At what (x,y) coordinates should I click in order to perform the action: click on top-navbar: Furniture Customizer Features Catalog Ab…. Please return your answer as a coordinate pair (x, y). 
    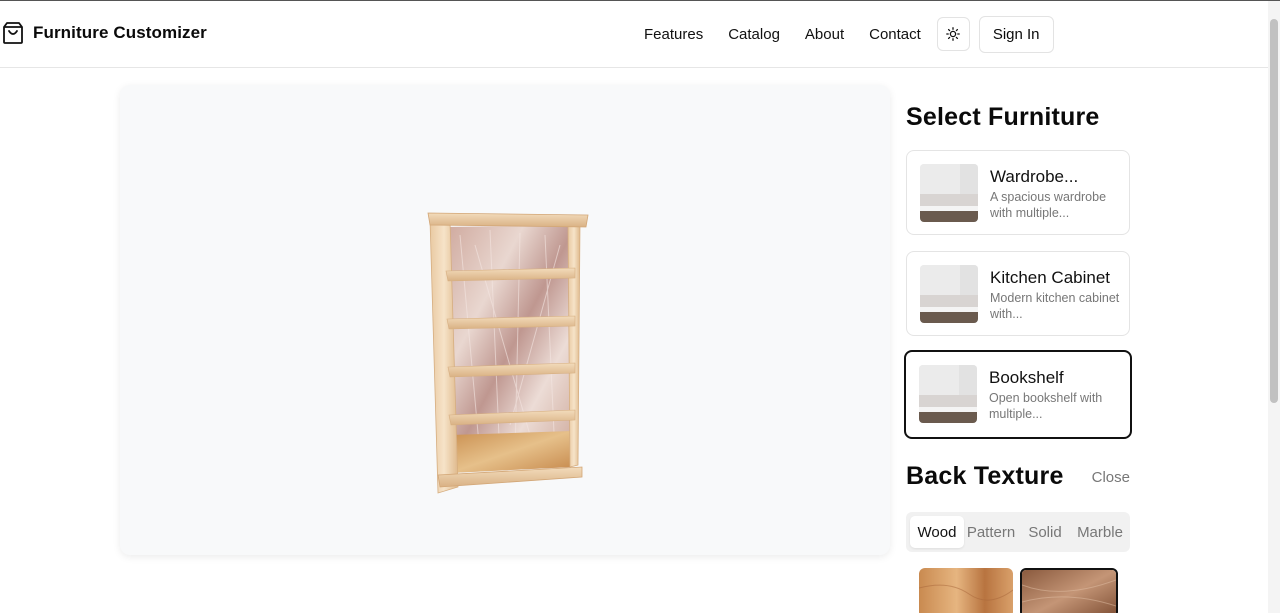
    Looking at the image, I should click on (634, 34).